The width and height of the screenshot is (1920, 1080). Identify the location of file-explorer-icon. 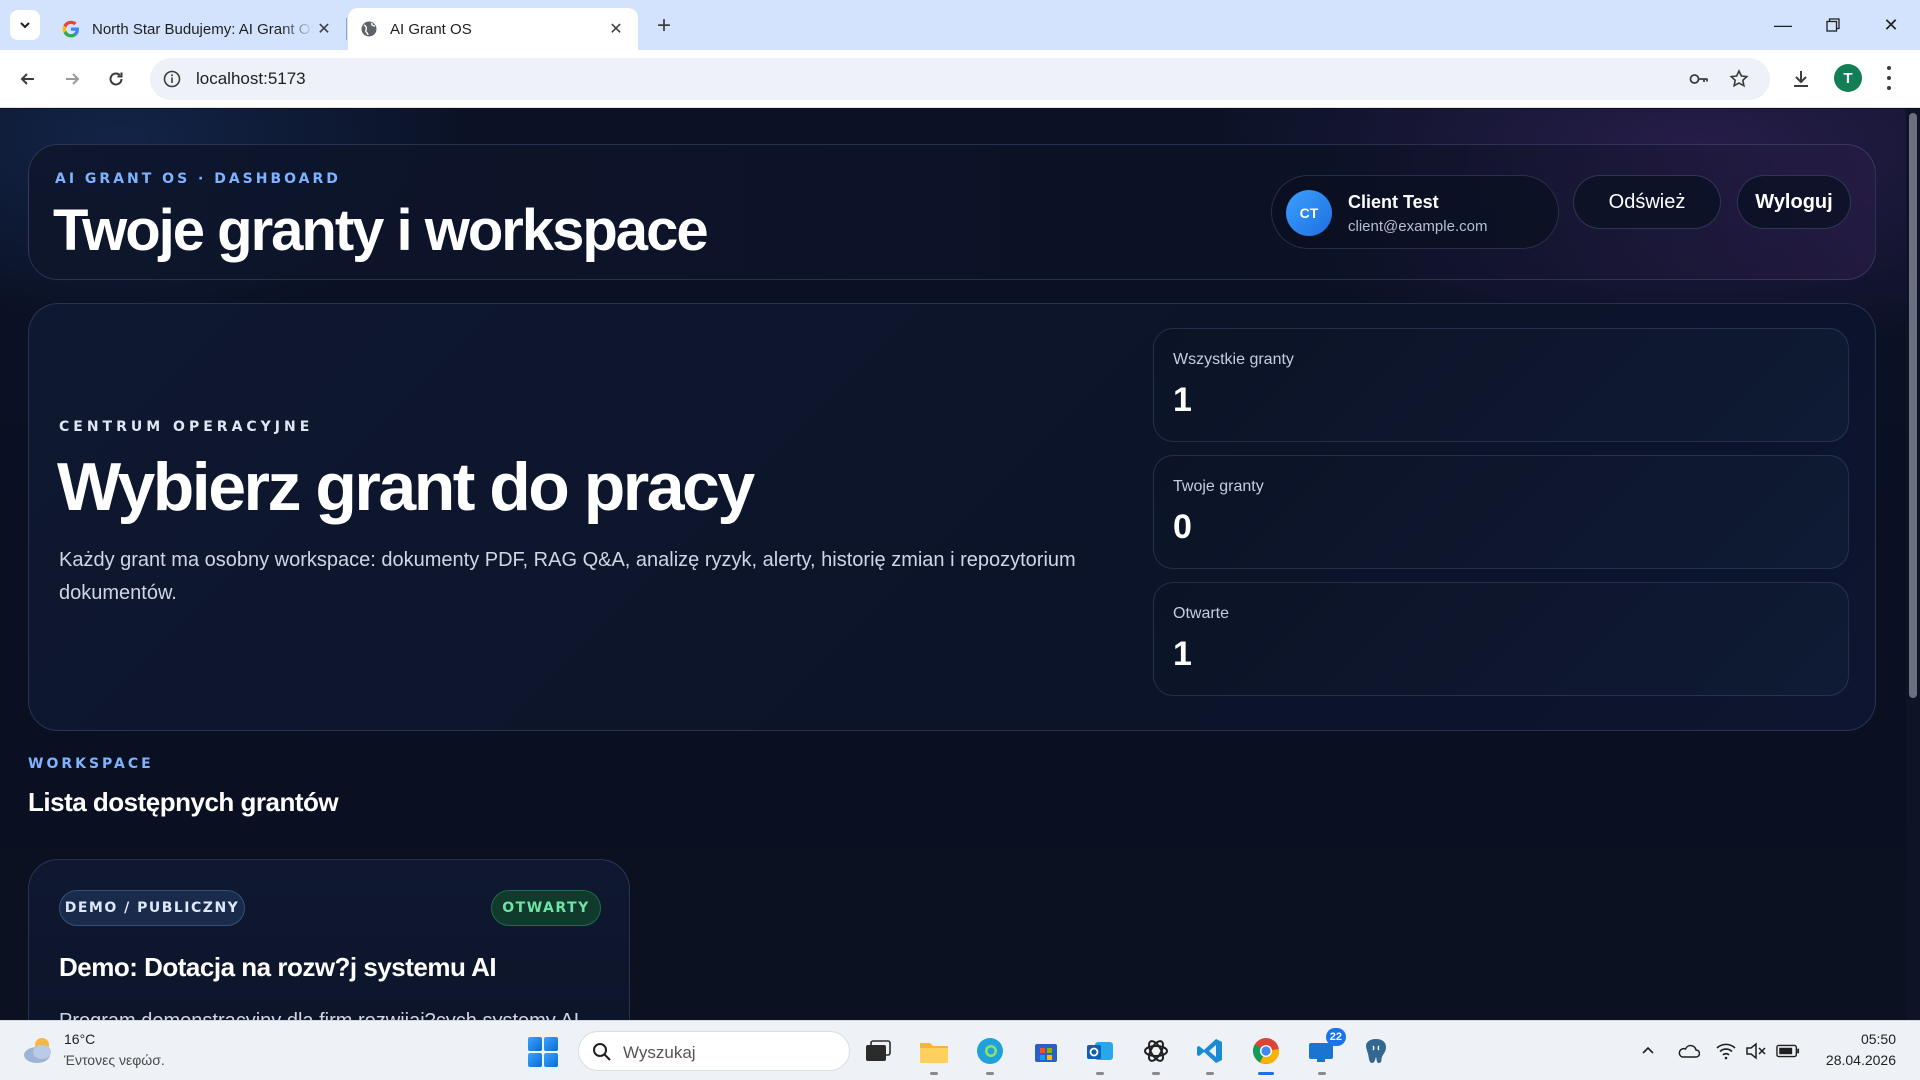
(934, 1054).